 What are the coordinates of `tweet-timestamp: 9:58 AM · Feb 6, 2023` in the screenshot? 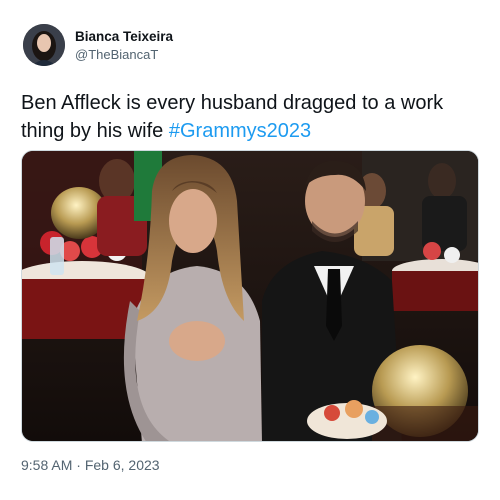 It's located at (90, 465).